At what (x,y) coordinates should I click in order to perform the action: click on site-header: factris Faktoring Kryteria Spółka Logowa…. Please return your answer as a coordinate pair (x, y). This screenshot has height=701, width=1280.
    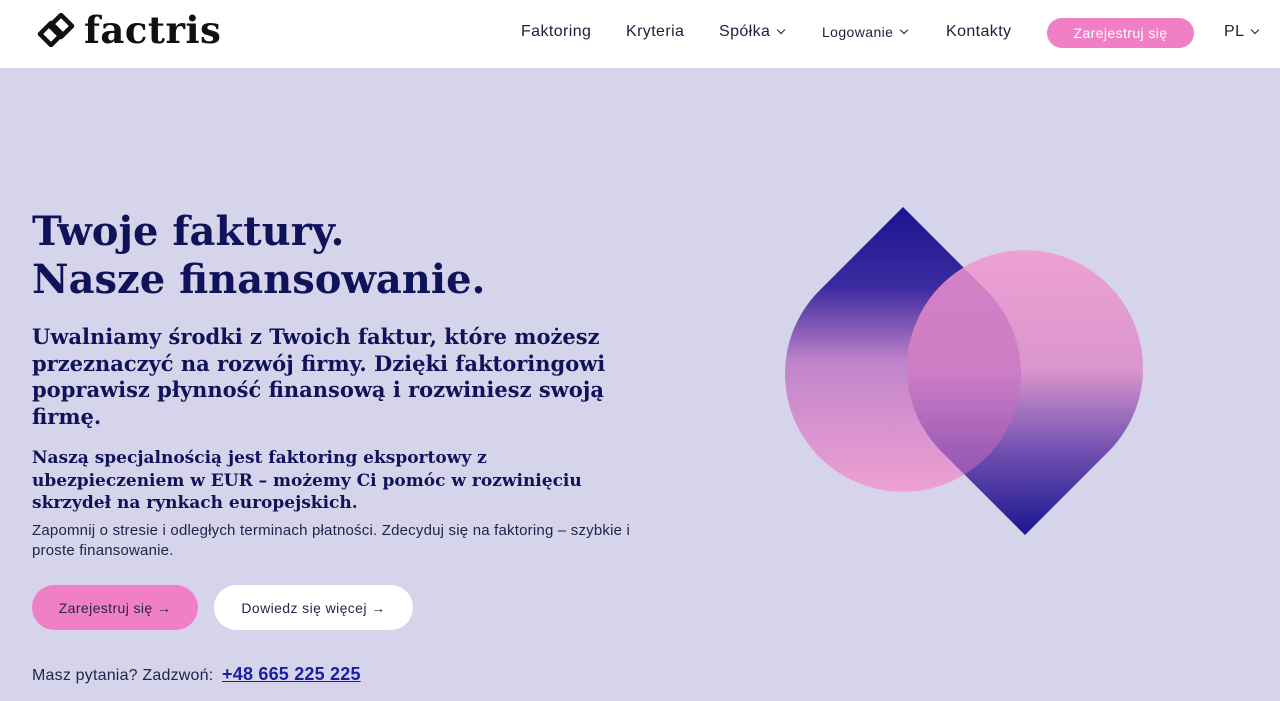
    Looking at the image, I should click on (640, 34).